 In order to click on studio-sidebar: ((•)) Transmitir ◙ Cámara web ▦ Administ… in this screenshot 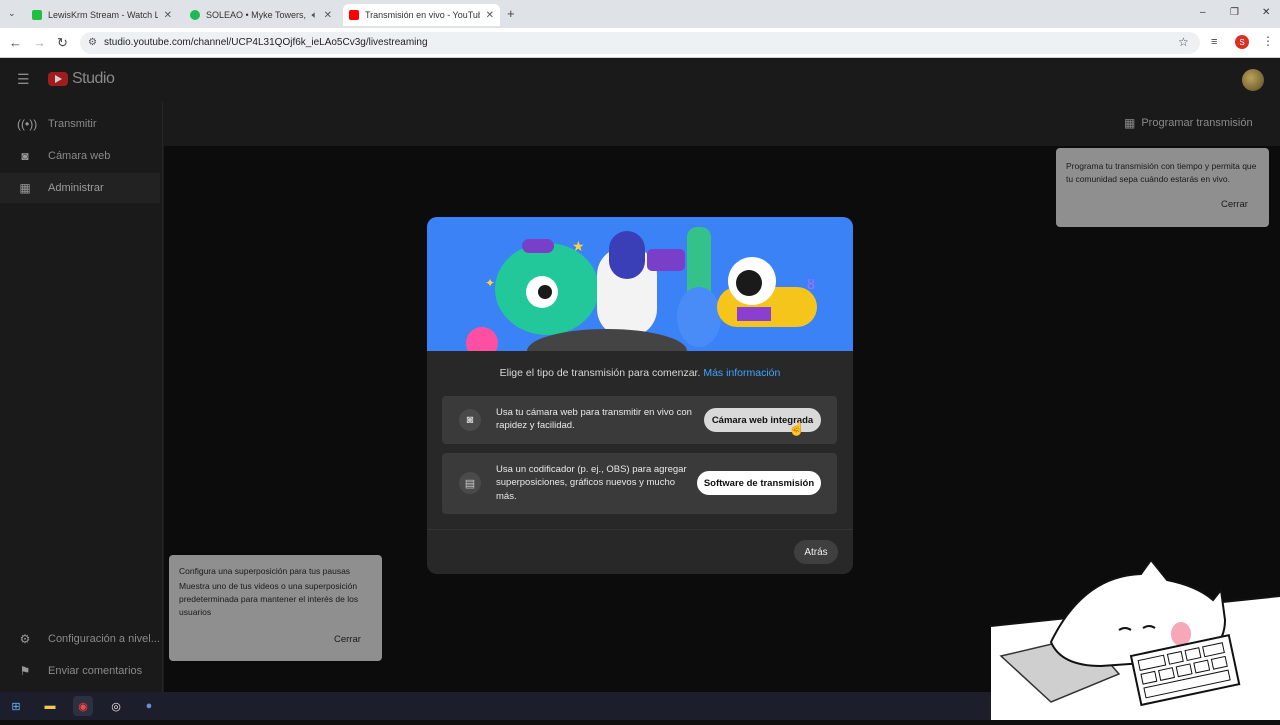, I will do `click(81, 397)`.